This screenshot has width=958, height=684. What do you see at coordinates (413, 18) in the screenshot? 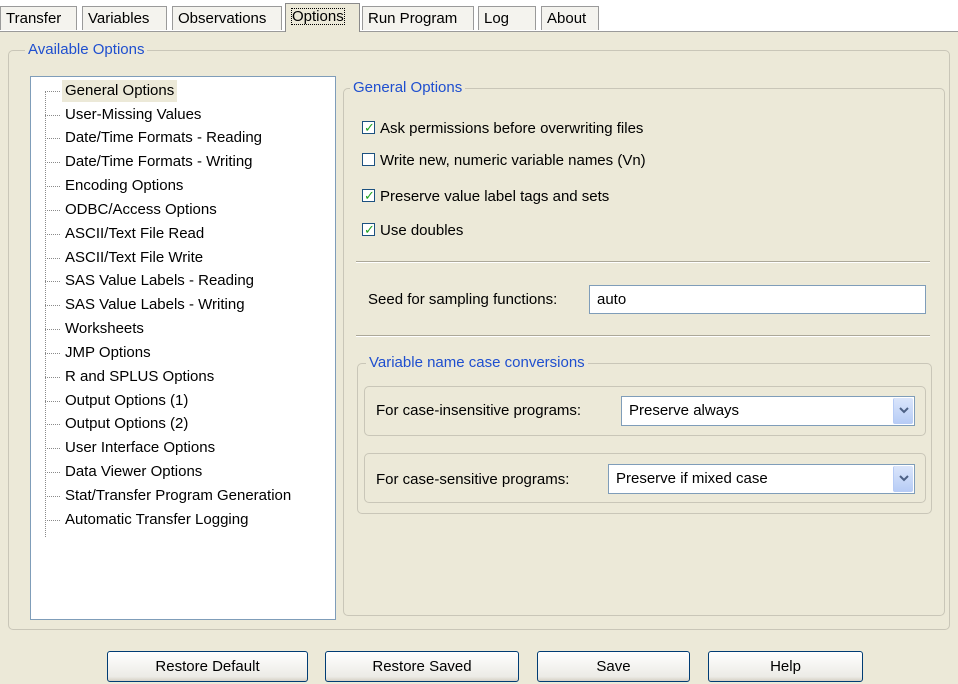
I see `tab-label: Run Program` at bounding box center [413, 18].